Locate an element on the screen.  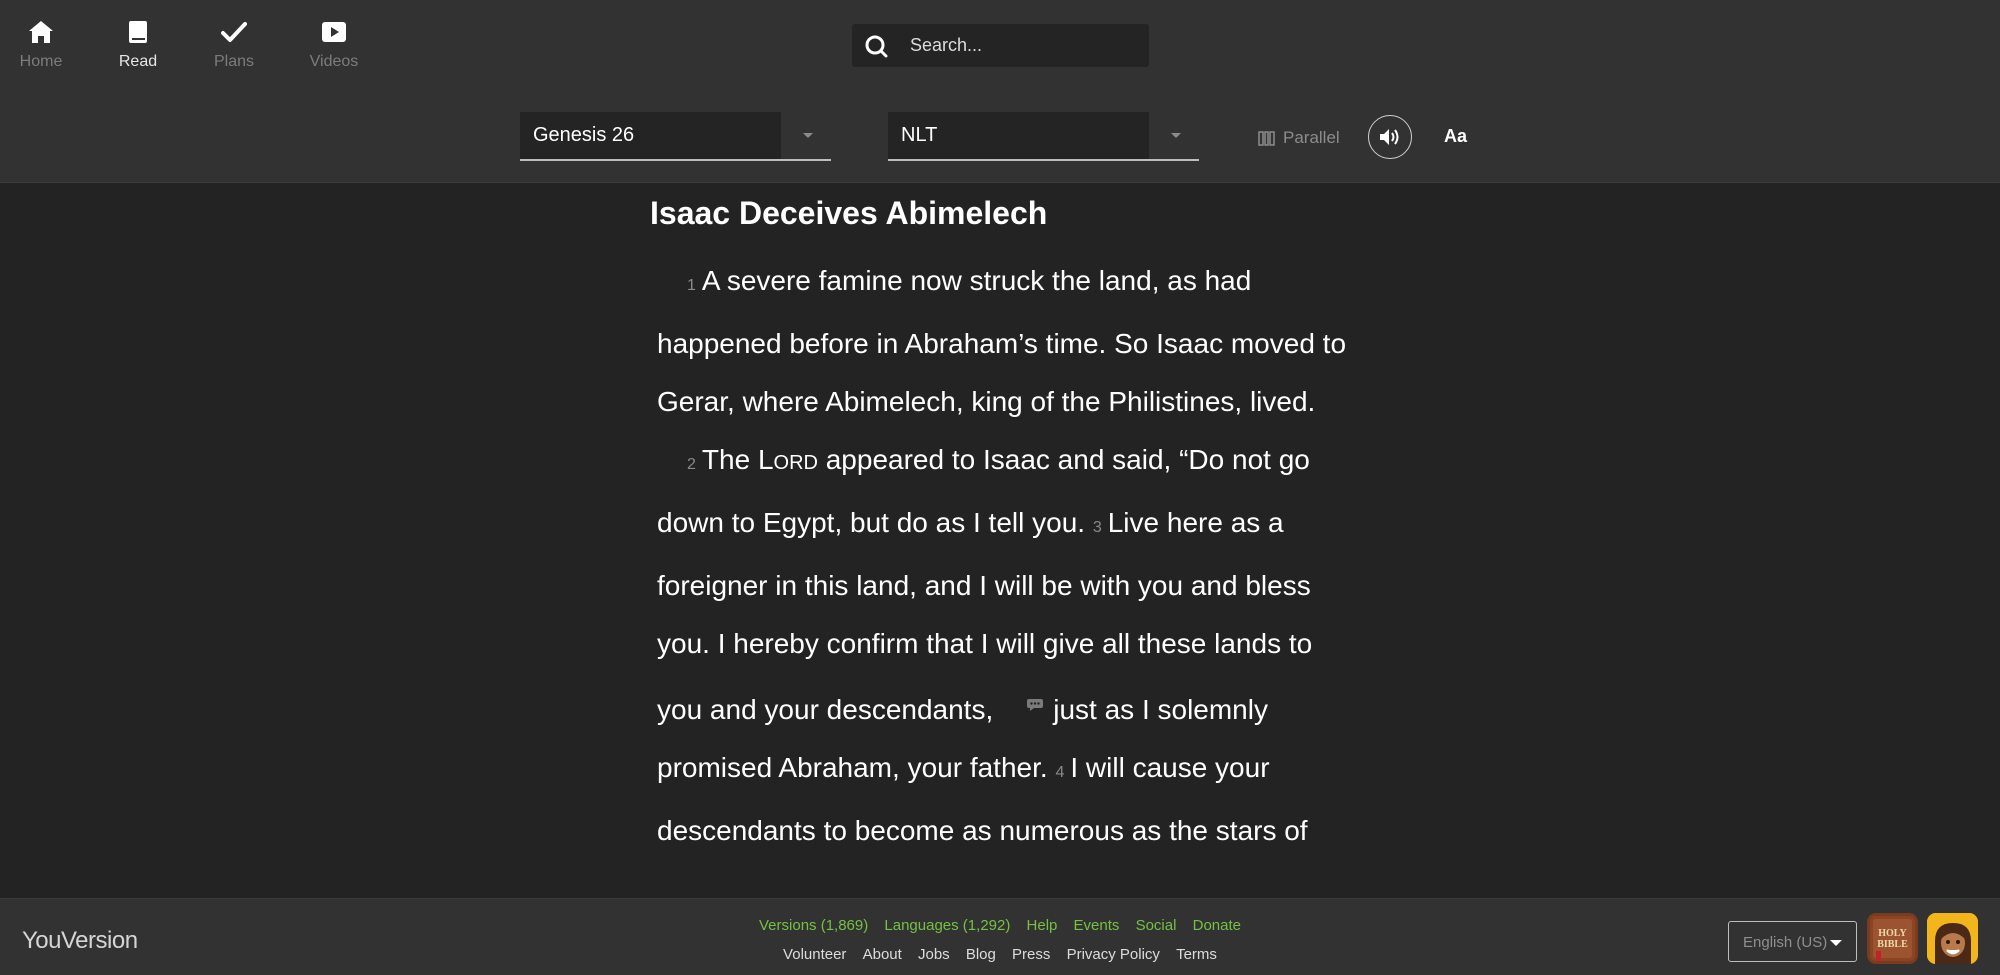
parallel-button: Parallel is located at coordinates (1299, 138).